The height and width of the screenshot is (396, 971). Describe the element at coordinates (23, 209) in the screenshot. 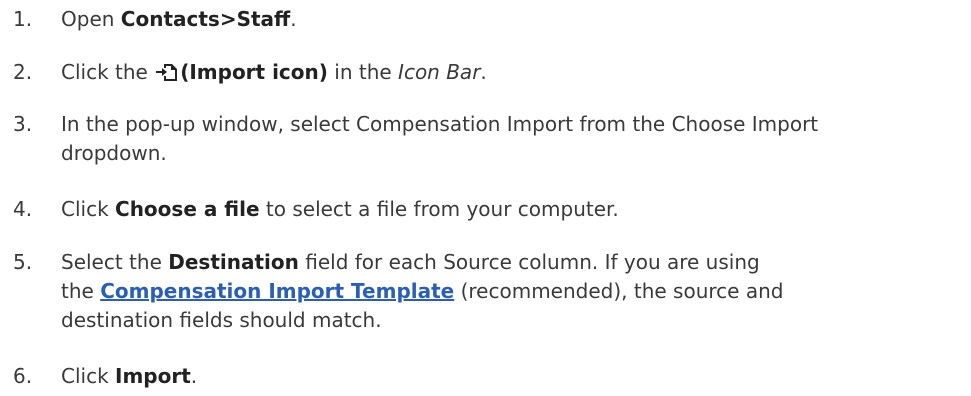

I see `step-number: 4.` at that location.